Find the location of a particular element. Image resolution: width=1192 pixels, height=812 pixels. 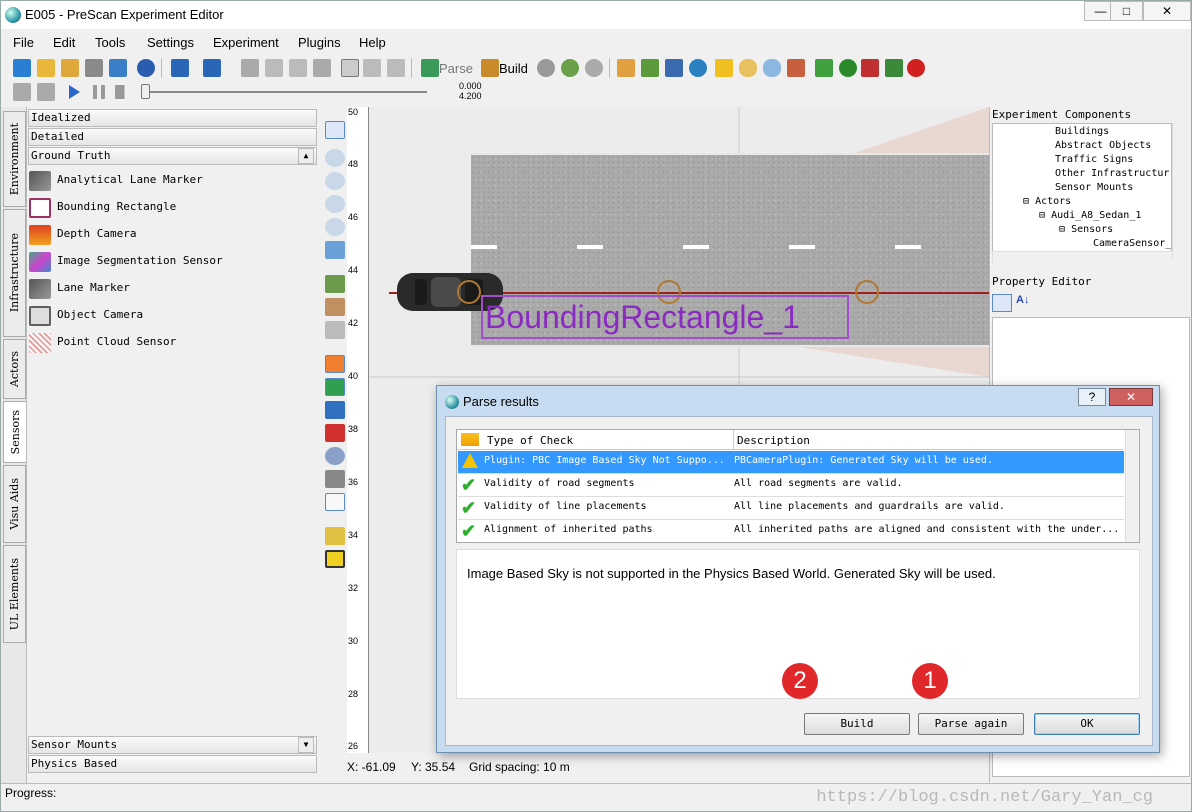

chart-icon is located at coordinates (796, 68).